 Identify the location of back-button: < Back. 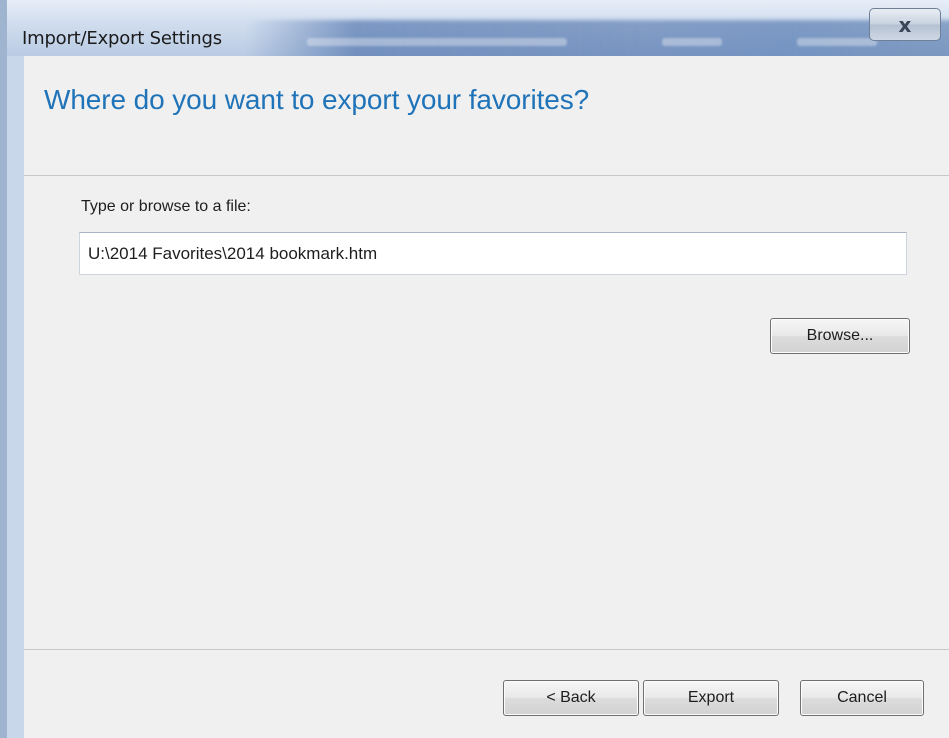
(571, 698).